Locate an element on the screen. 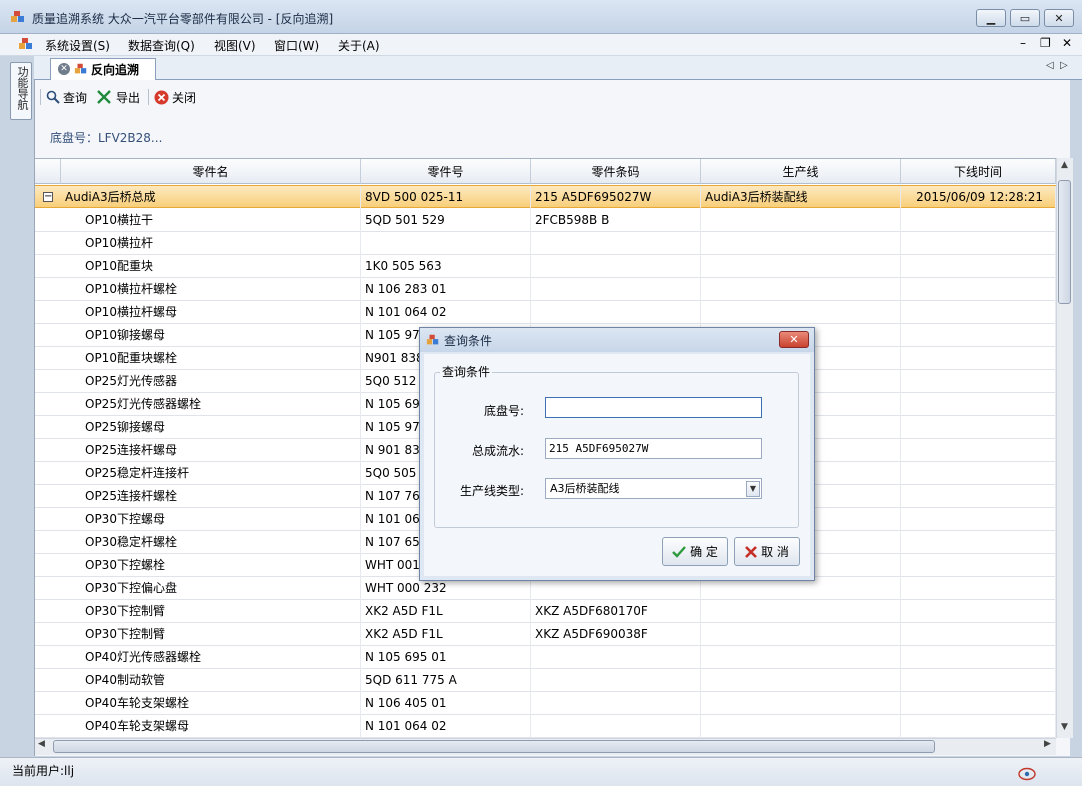 This screenshot has width=1082, height=786. grid-header-part-name: 零件名 is located at coordinates (211, 171).